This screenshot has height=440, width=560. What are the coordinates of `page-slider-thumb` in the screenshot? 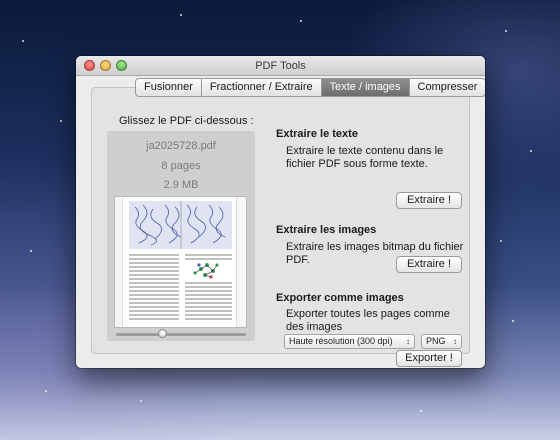 It's located at (162, 333).